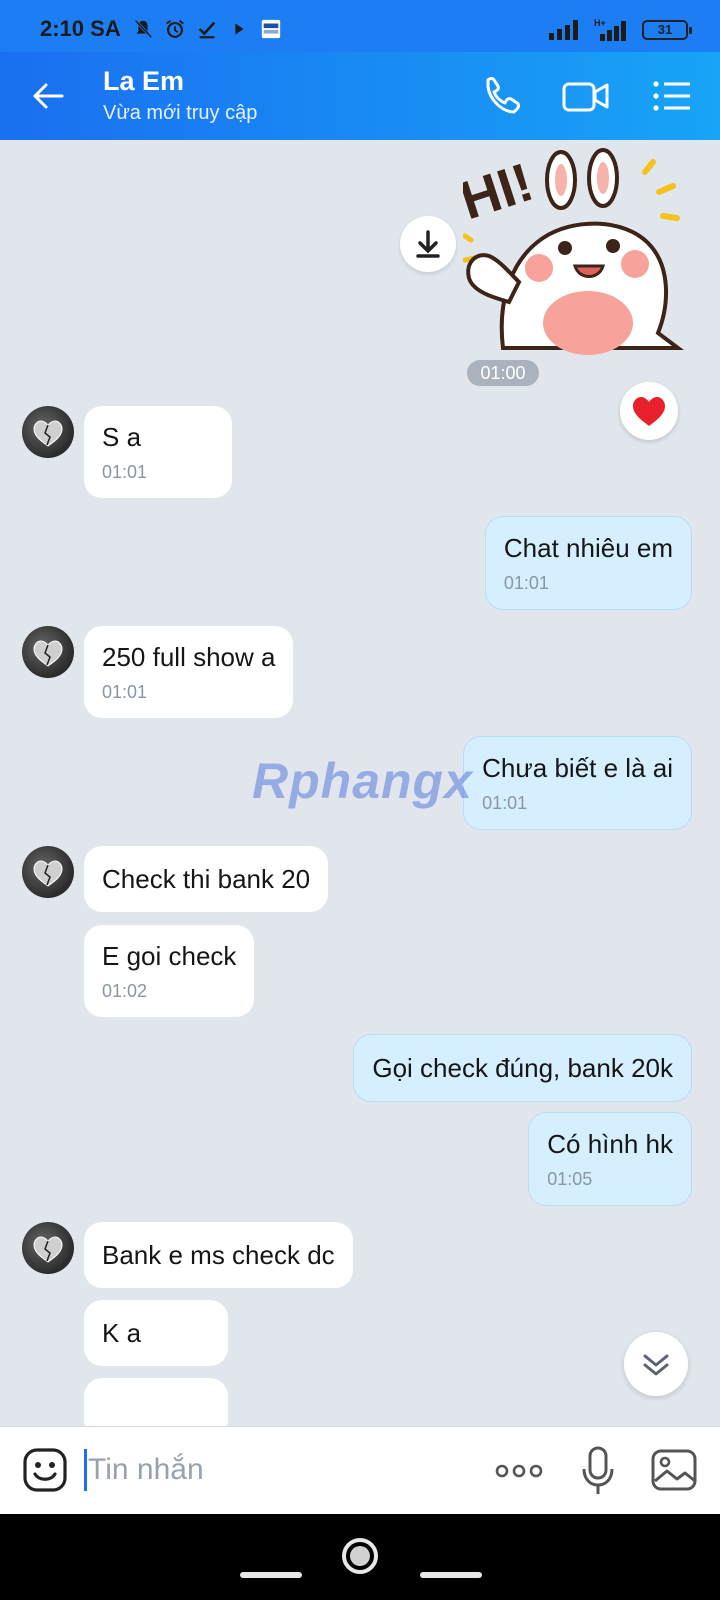 The width and height of the screenshot is (720, 1600). What do you see at coordinates (158, 452) in the screenshot?
I see `message-bubble-in: S a 01:01` at bounding box center [158, 452].